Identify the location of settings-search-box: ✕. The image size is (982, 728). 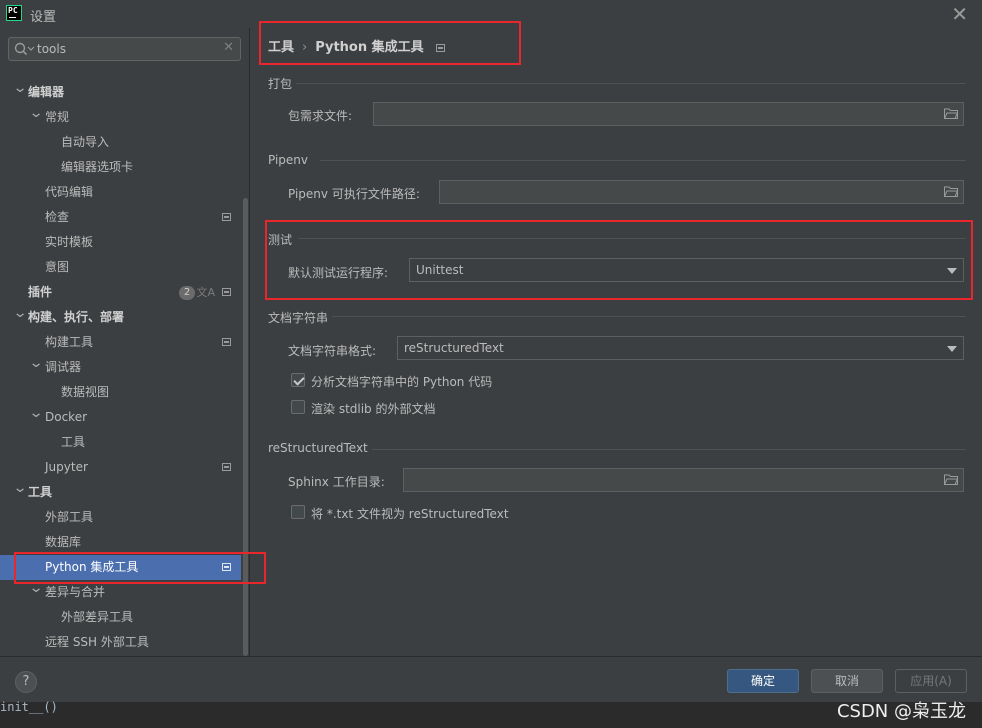
(124, 49).